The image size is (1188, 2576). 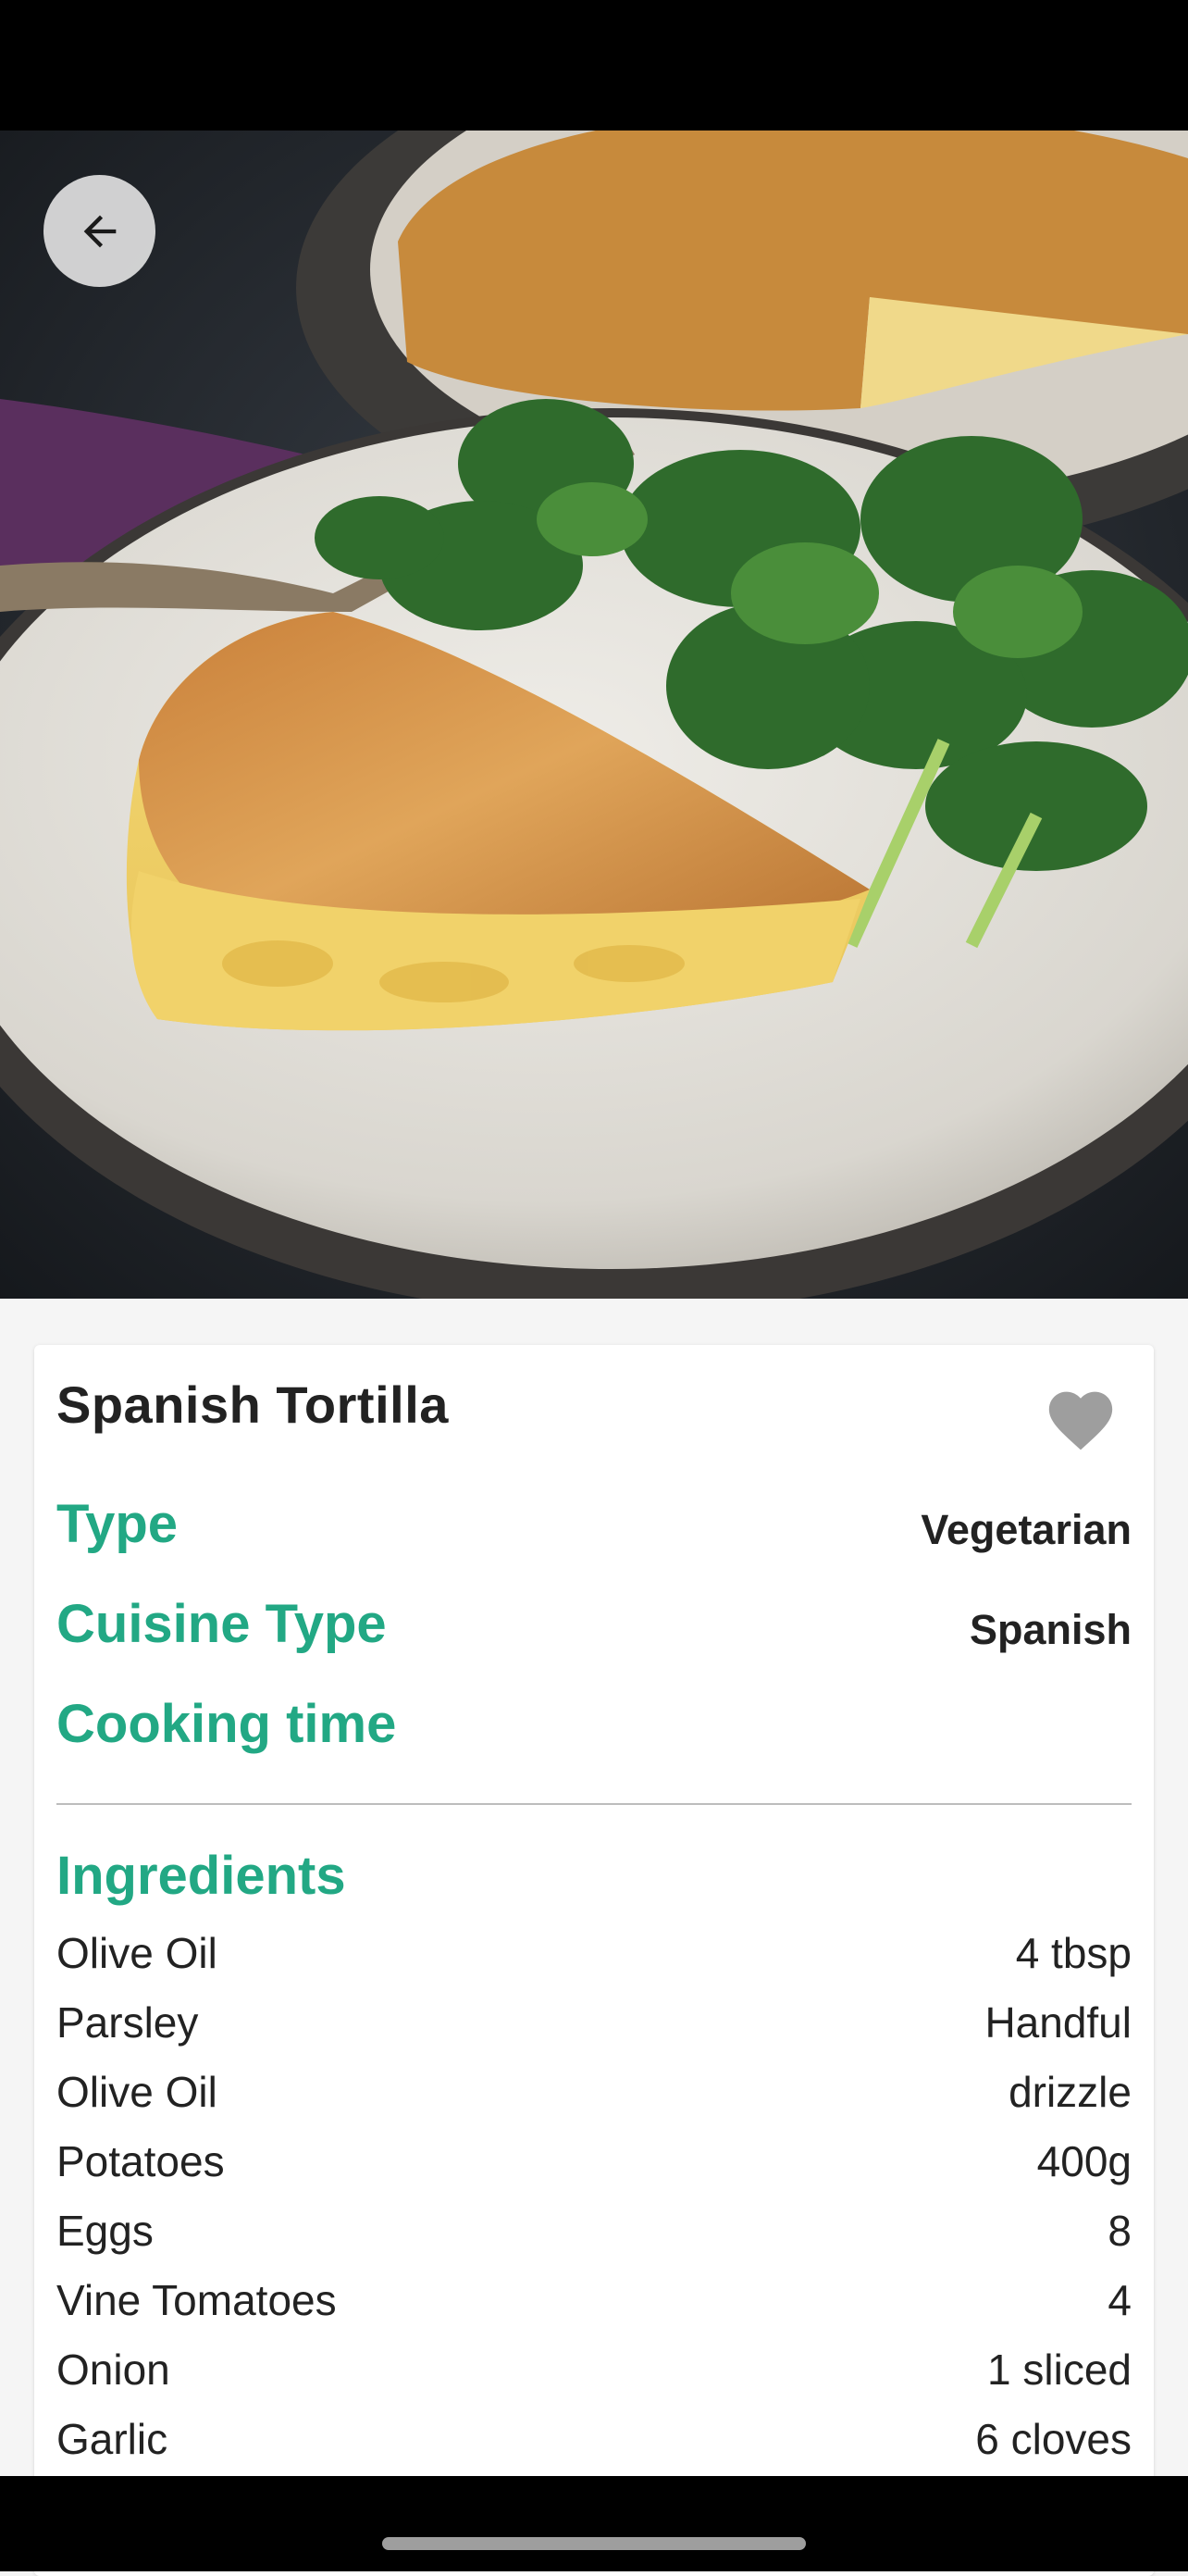 I want to click on detail-value: Vegetarian, so click(x=1026, y=1529).